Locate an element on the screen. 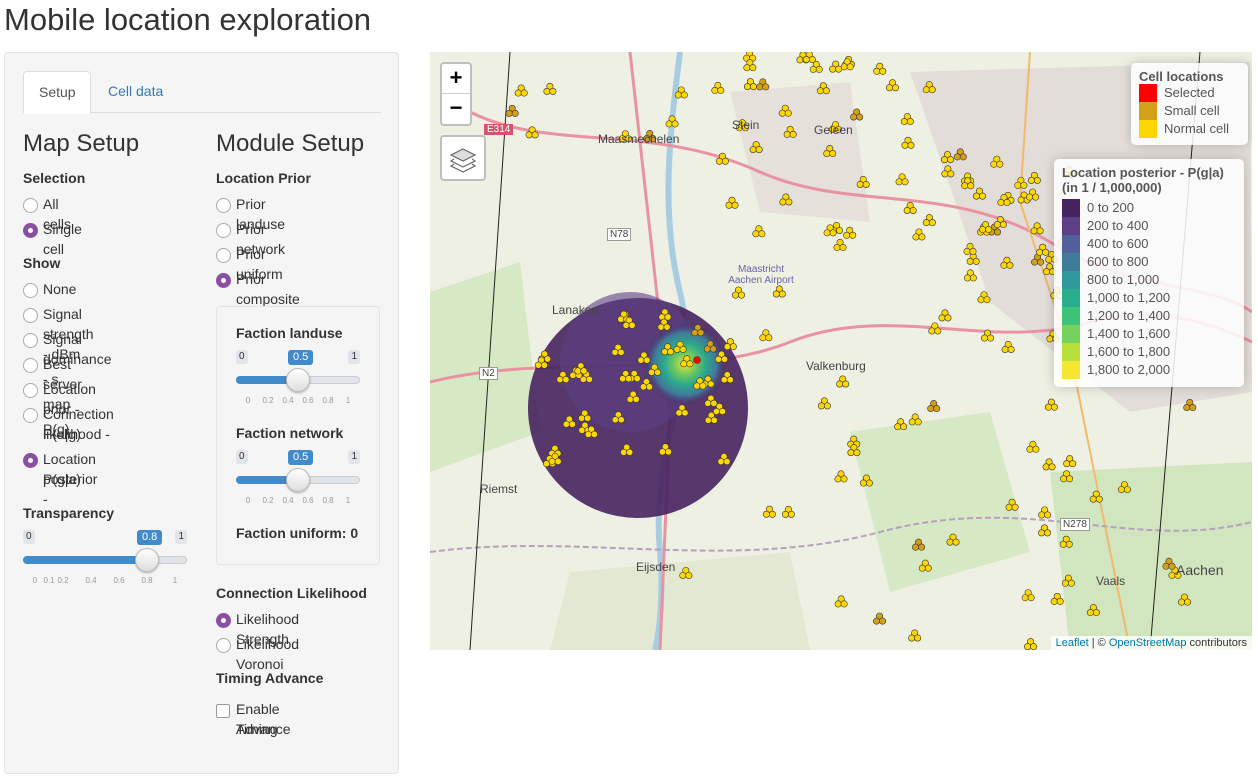  faction-network-slider: 0 1 0.5 0 0.2 0.4 0.6 0.8 1 is located at coordinates (298, 480).